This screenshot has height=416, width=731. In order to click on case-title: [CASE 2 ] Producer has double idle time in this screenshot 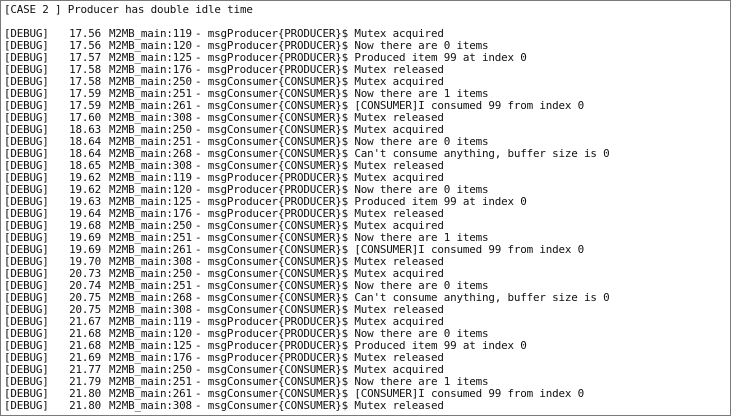, I will do `click(128, 10)`.